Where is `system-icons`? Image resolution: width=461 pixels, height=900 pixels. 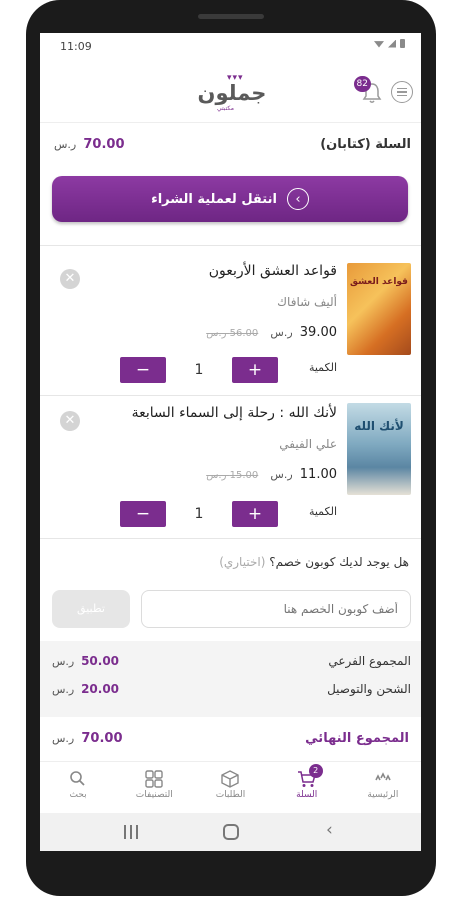
system-icons is located at coordinates (389, 43).